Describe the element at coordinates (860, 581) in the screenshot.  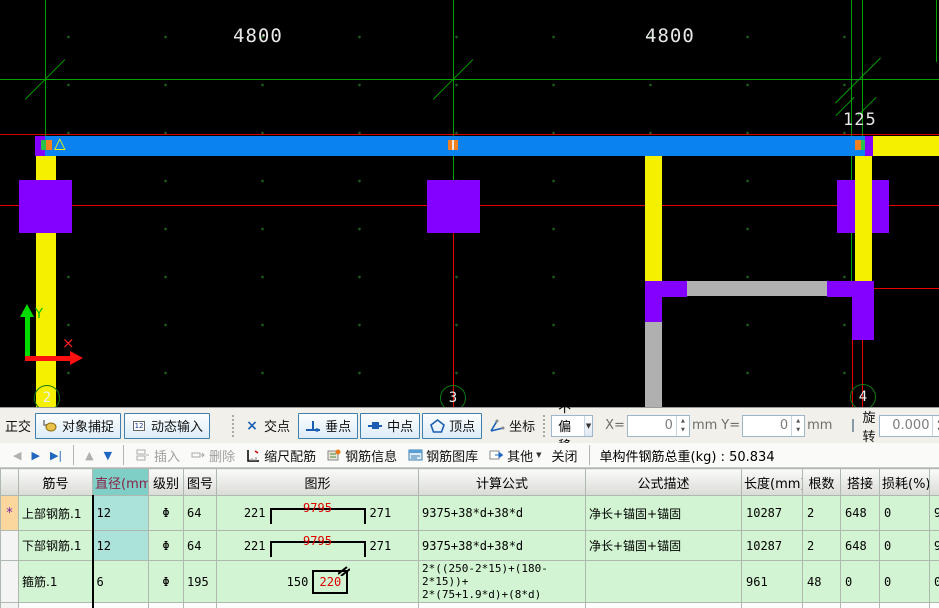
I see `cell-lap: 0` at that location.